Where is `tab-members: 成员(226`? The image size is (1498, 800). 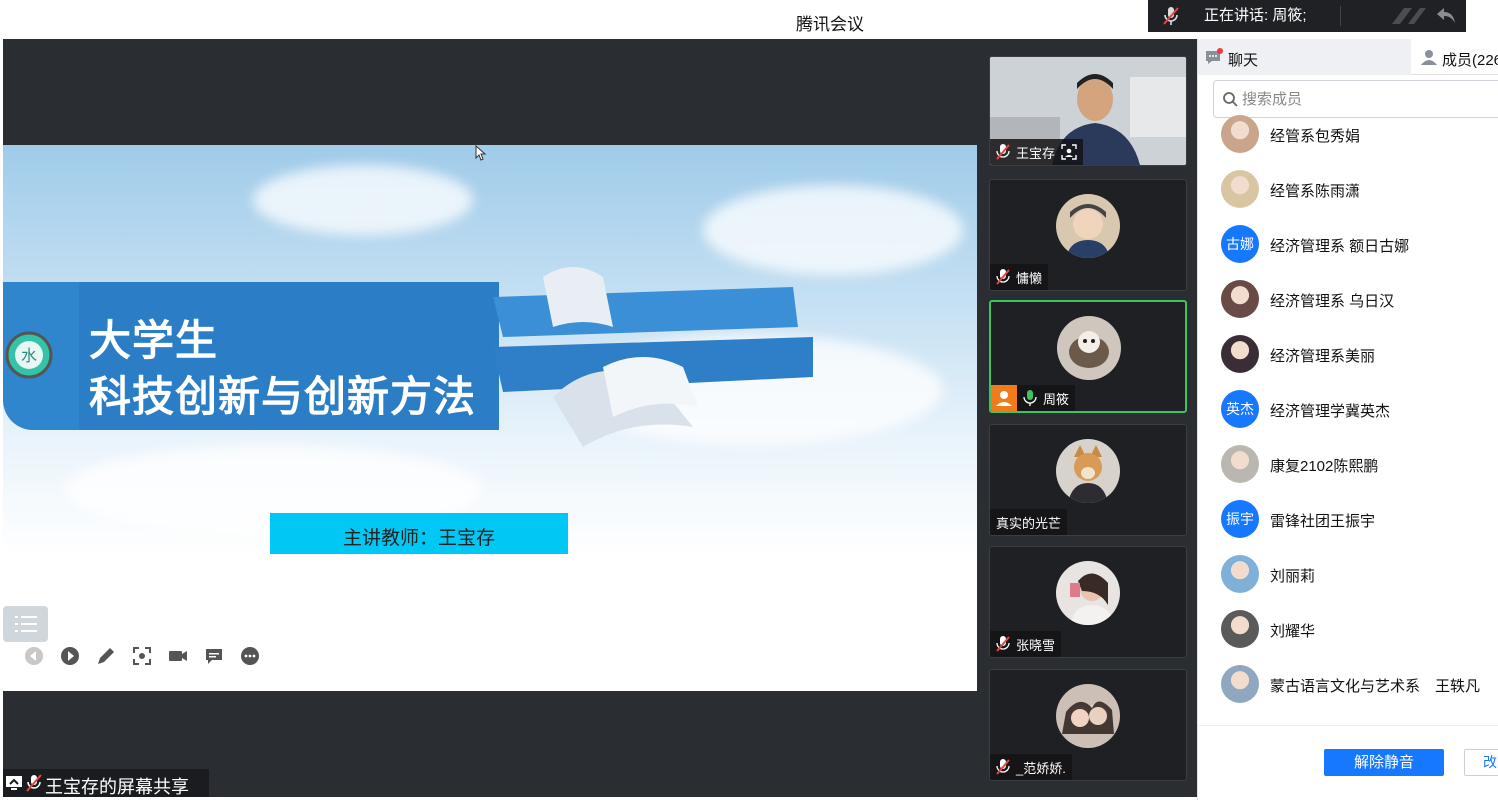 tab-members: 成员(226 is located at coordinates (1455, 57).